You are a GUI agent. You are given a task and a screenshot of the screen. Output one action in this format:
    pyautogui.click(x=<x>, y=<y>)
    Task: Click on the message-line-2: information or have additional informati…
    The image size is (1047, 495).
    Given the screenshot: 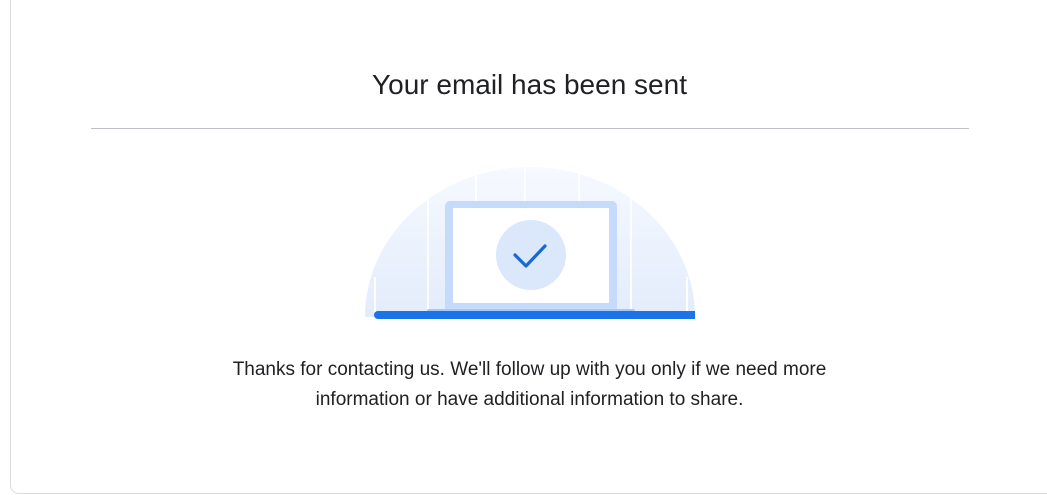 What is the action you would take?
    pyautogui.click(x=529, y=399)
    